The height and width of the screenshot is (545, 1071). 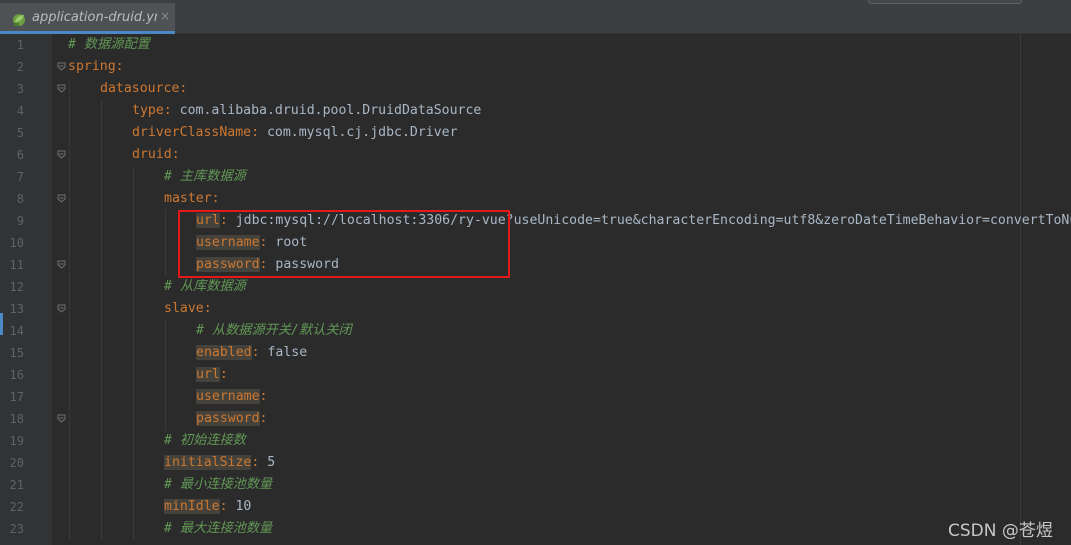 What do you see at coordinates (165, 16) in the screenshot?
I see `close-icon: ×` at bounding box center [165, 16].